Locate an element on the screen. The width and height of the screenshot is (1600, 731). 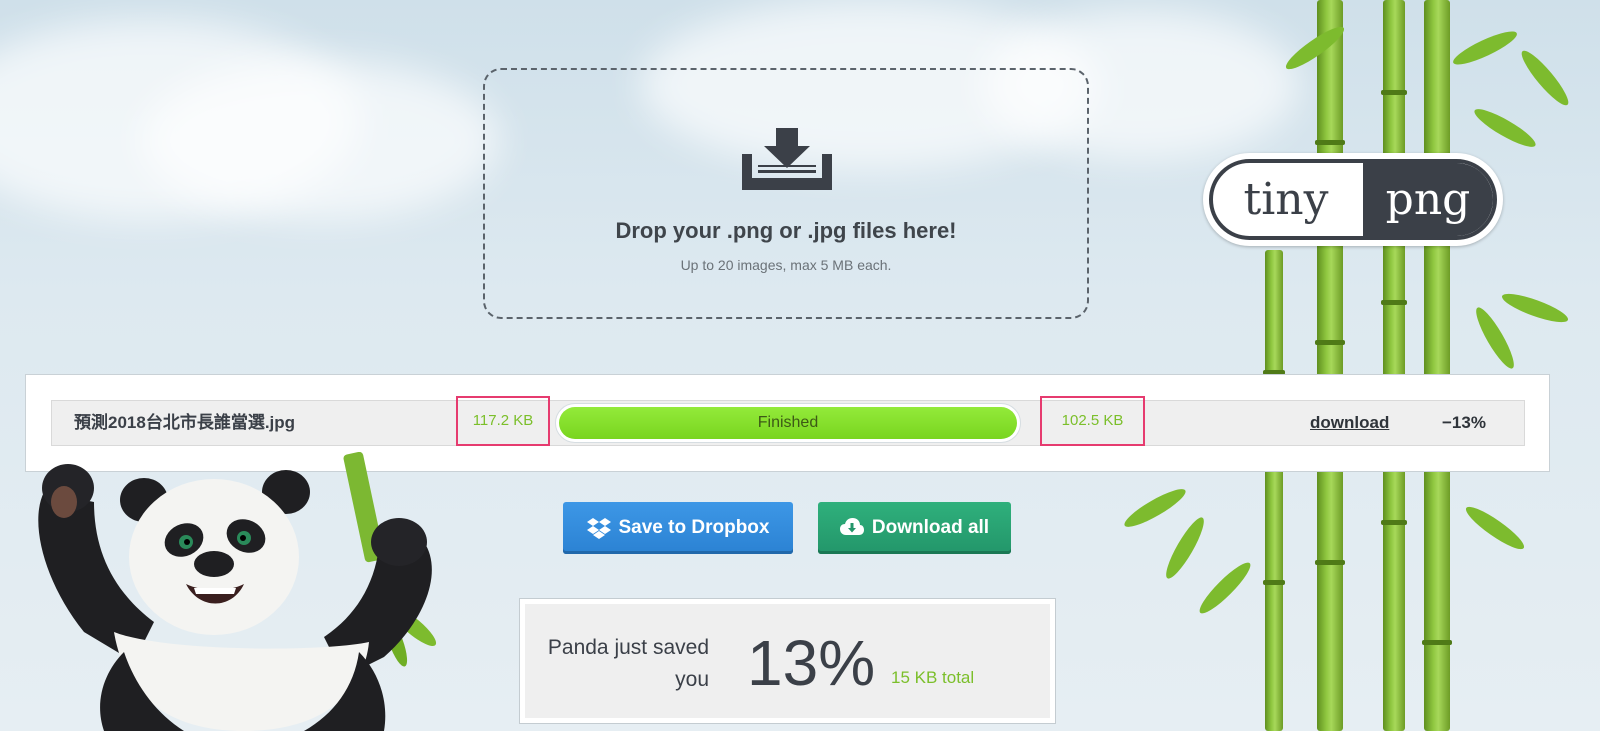
summary-label: Panda just saved you is located at coordinates (628, 663).